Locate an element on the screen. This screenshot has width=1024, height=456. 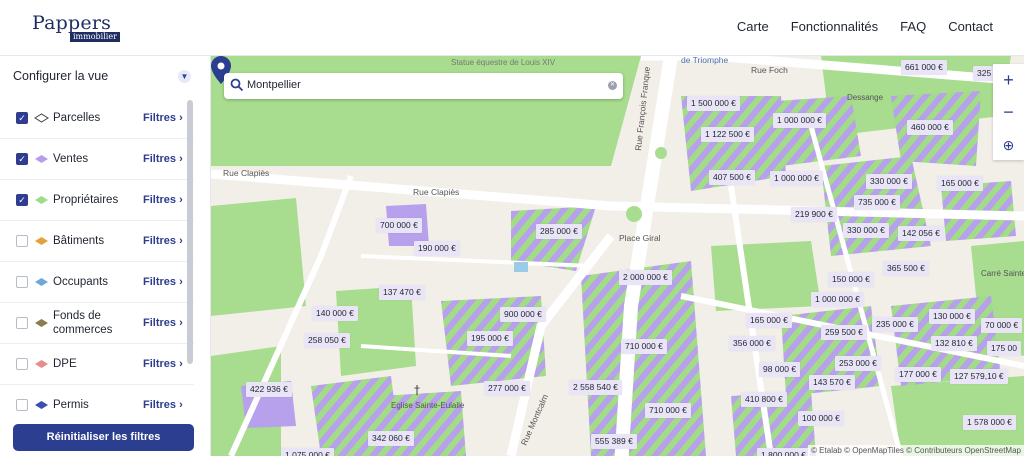
map-controls: + − ⊕ is located at coordinates (1008, 112).